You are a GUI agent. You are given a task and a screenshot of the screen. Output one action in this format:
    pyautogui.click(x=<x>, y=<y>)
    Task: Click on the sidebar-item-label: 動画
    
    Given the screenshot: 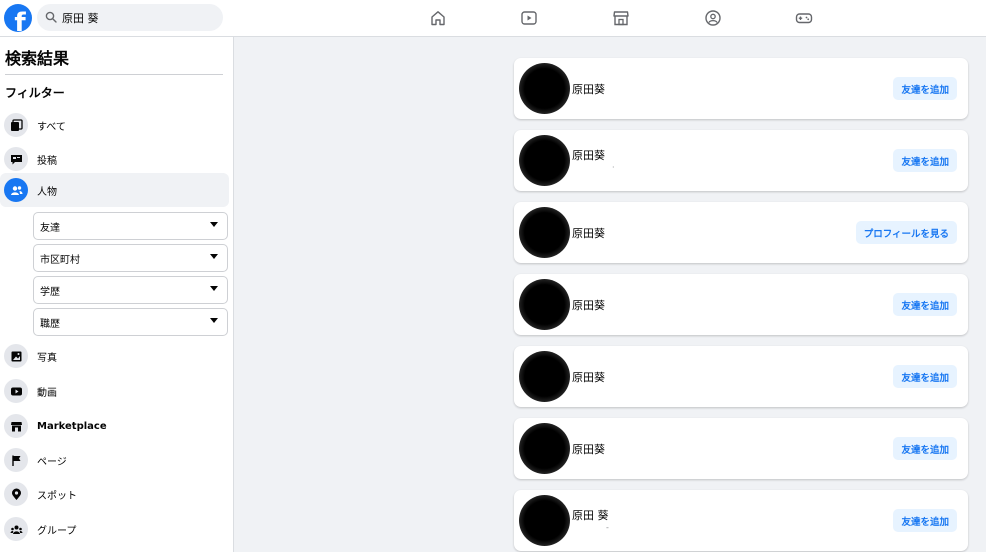 What is the action you would take?
    pyautogui.click(x=47, y=393)
    